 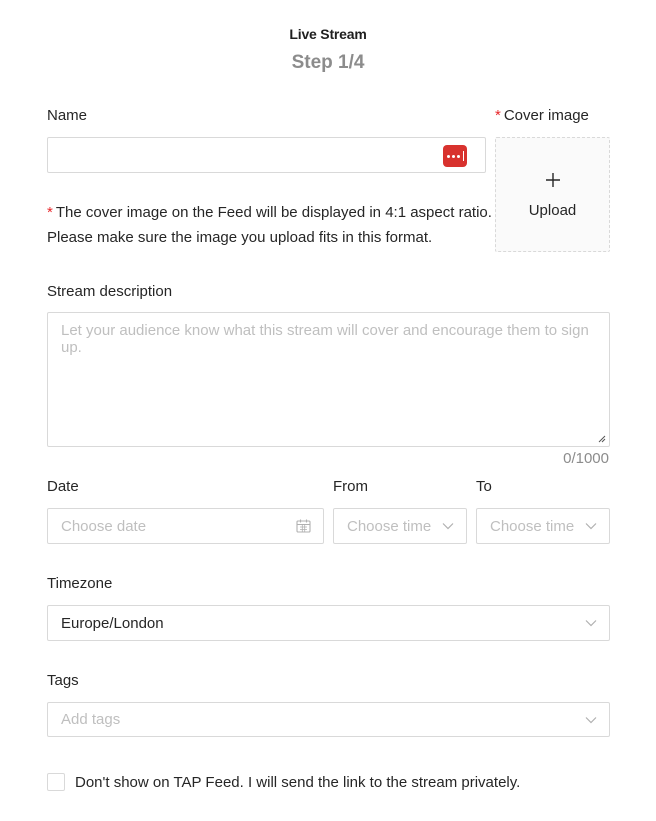 What do you see at coordinates (91, 719) in the screenshot?
I see `tags-placeholder: Add tags` at bounding box center [91, 719].